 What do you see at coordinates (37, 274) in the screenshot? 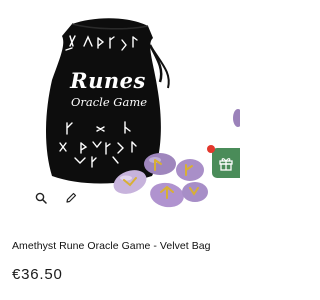
I see `product-price: €36.50` at bounding box center [37, 274].